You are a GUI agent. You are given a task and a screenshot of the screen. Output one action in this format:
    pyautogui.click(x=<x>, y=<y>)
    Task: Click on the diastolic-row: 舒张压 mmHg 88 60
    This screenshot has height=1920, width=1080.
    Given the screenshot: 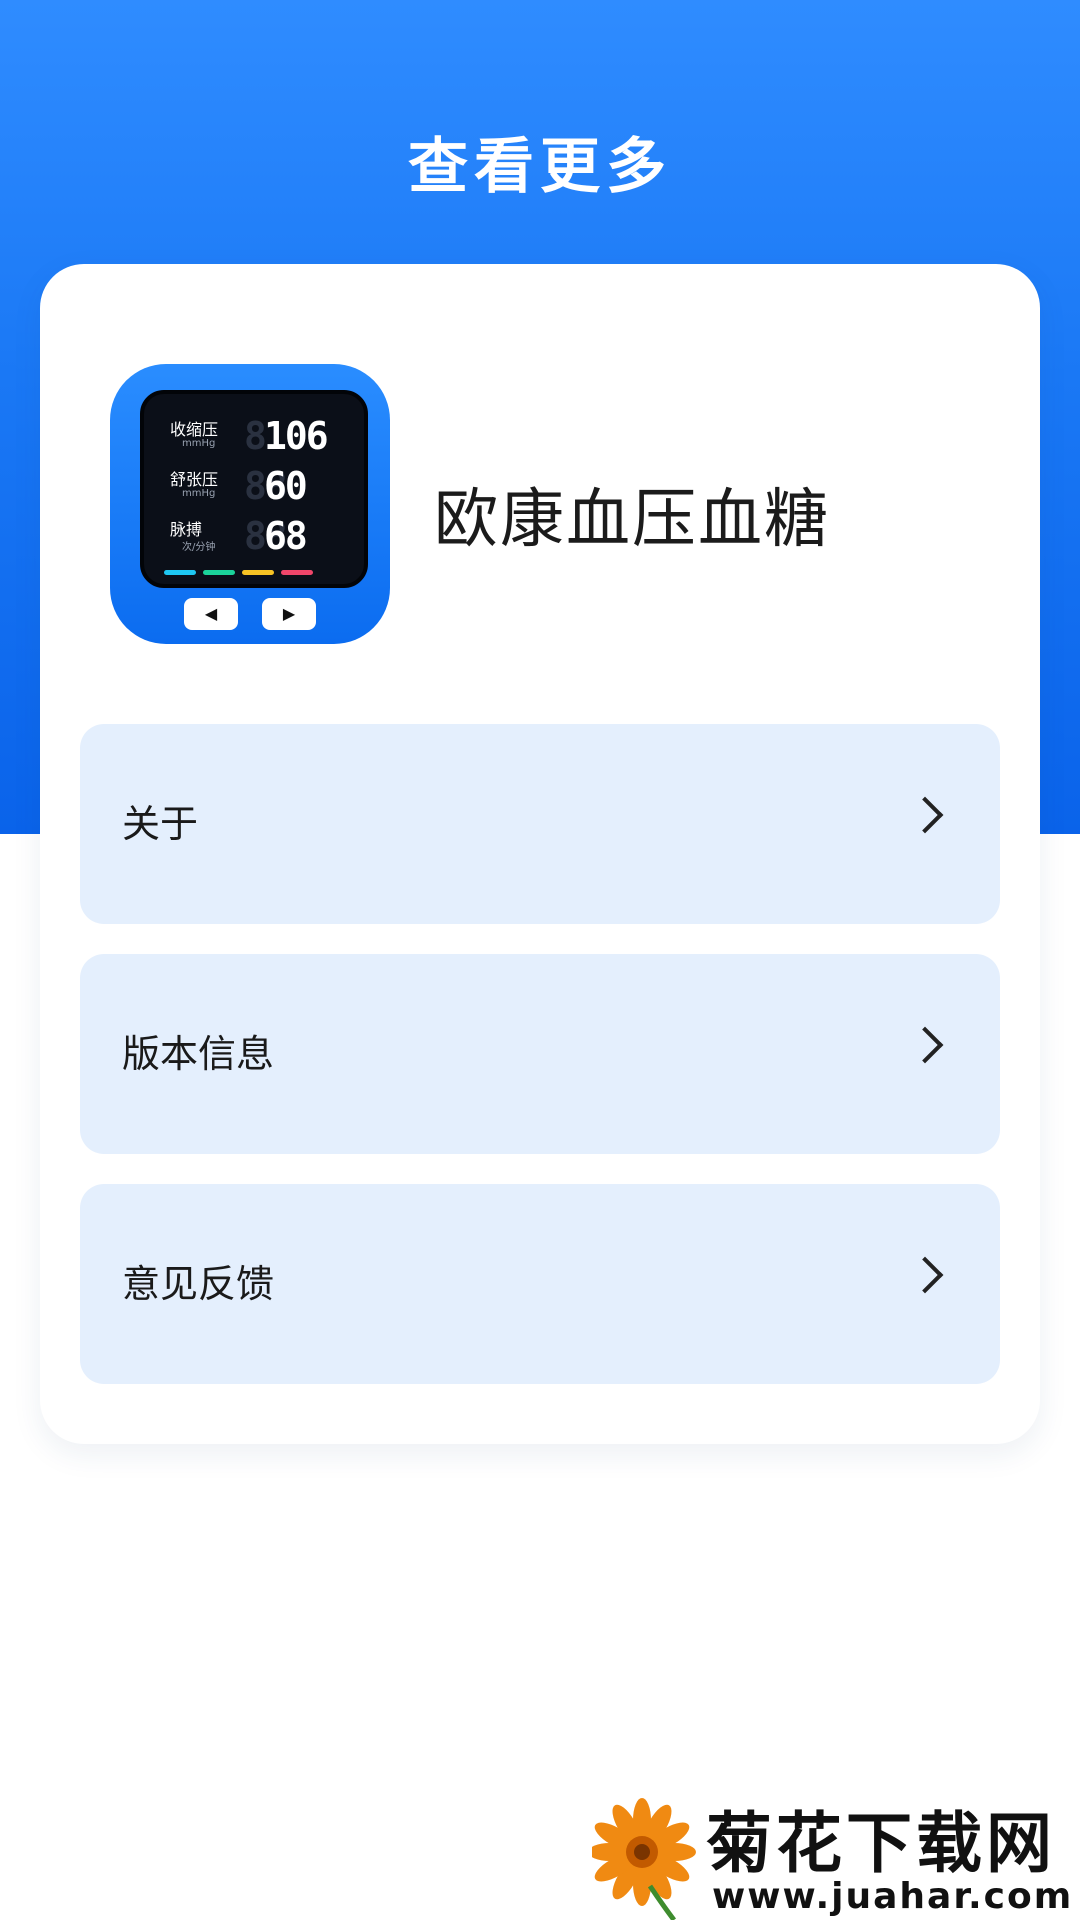 What is the action you would take?
    pyautogui.click(x=258, y=487)
    